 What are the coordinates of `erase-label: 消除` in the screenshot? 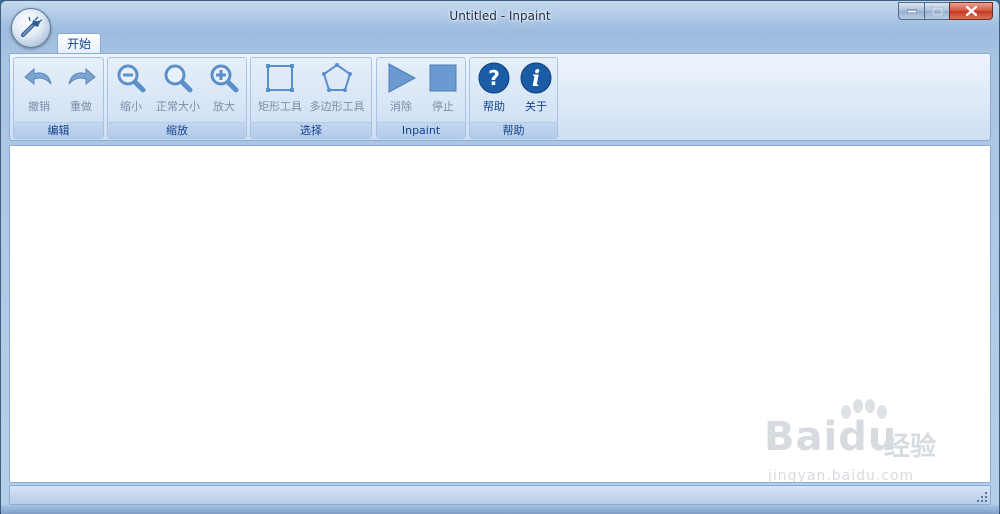 It's located at (401, 106).